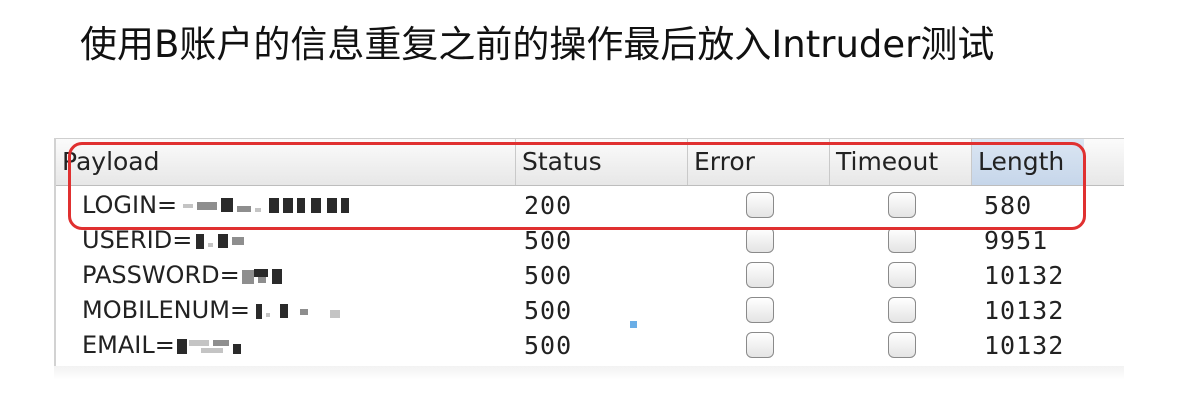 This screenshot has height=400, width=1190. I want to click on payload-text: USERID=, so click(137, 240).